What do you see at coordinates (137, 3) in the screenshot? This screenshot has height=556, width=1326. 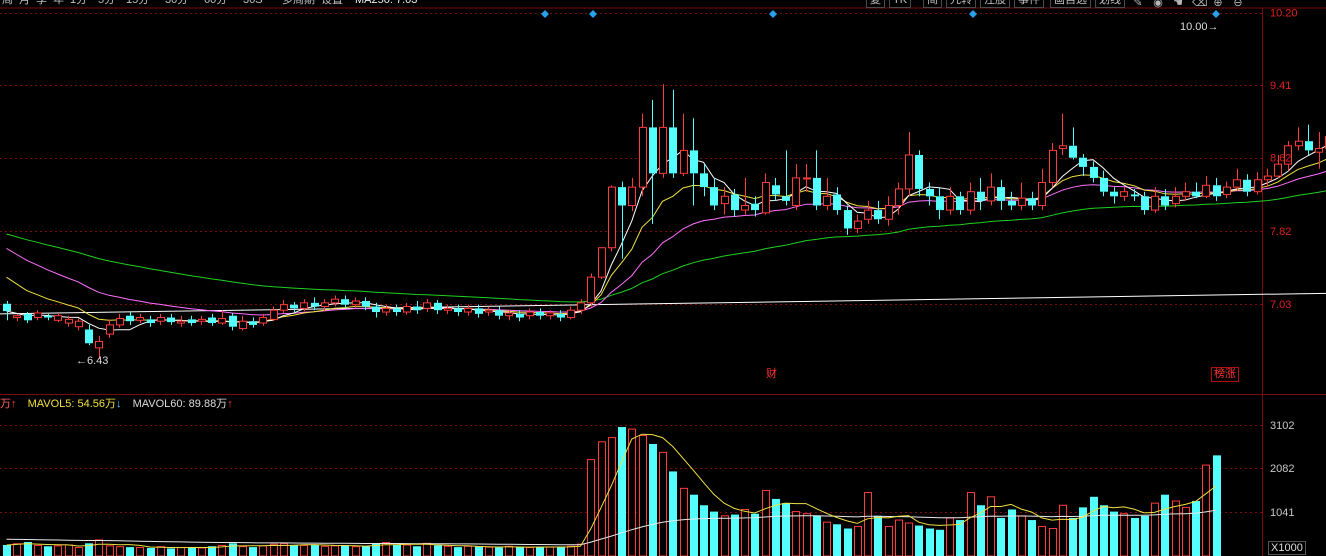 I see `period-button: 15分` at bounding box center [137, 3].